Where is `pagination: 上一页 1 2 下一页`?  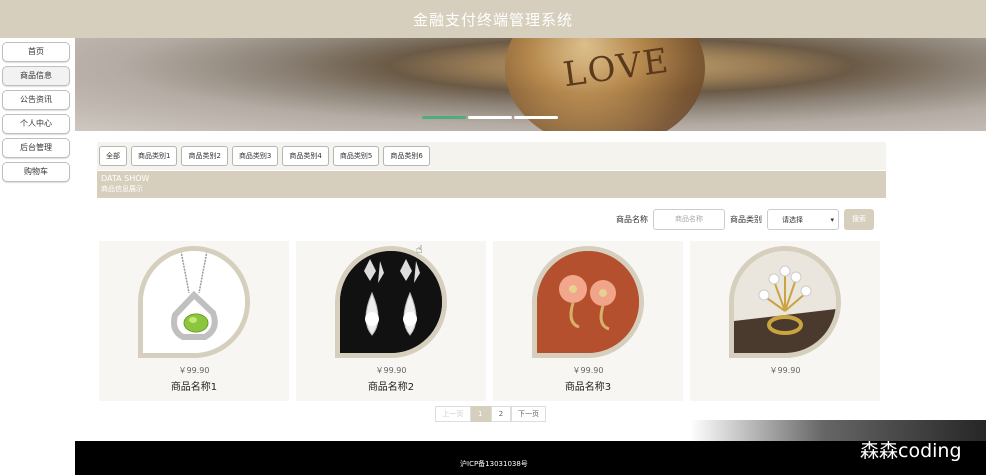
pagination: 上一页 1 2 下一页 is located at coordinates (490, 414).